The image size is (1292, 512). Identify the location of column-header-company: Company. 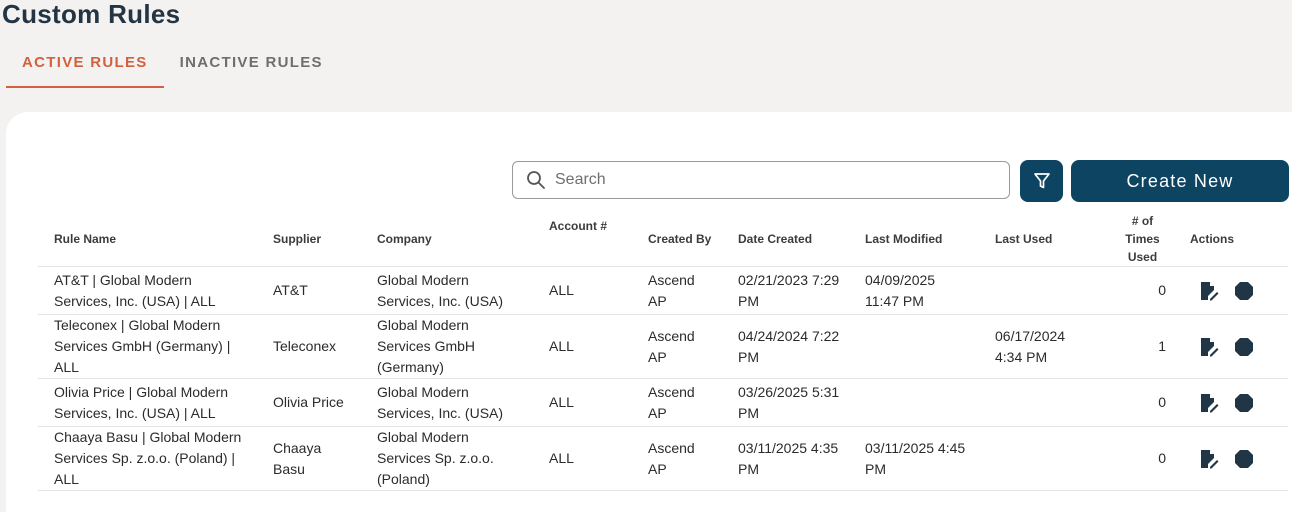
(447, 239).